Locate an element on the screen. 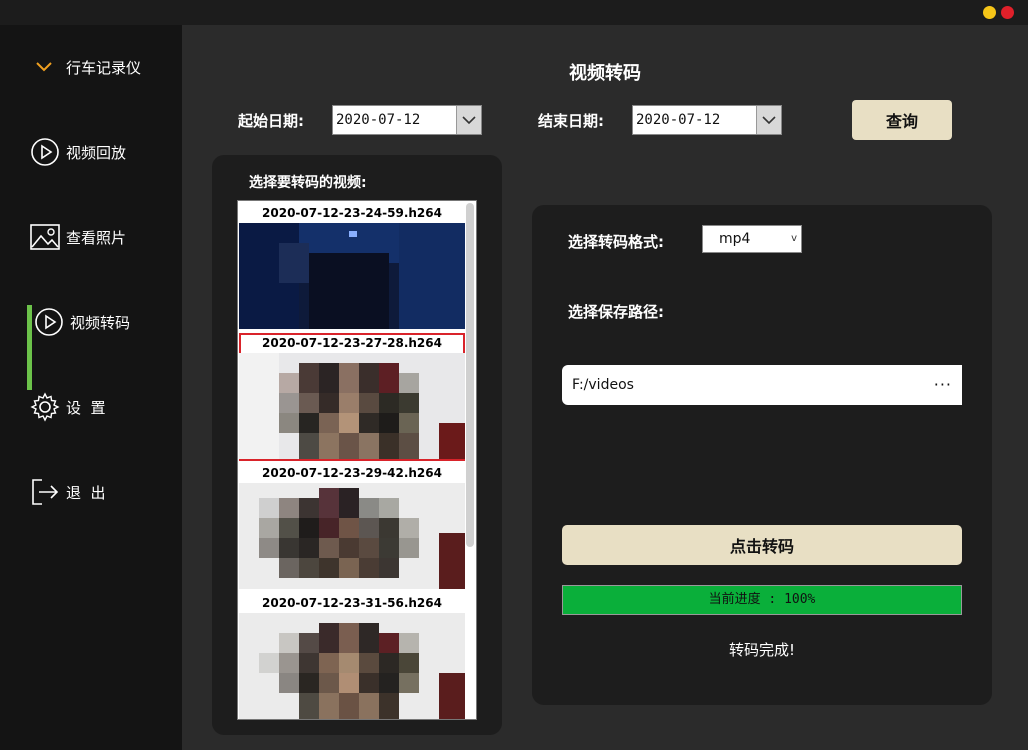 This screenshot has height=750, width=1028. sidebar-item-label: 视频回放 is located at coordinates (96, 152).